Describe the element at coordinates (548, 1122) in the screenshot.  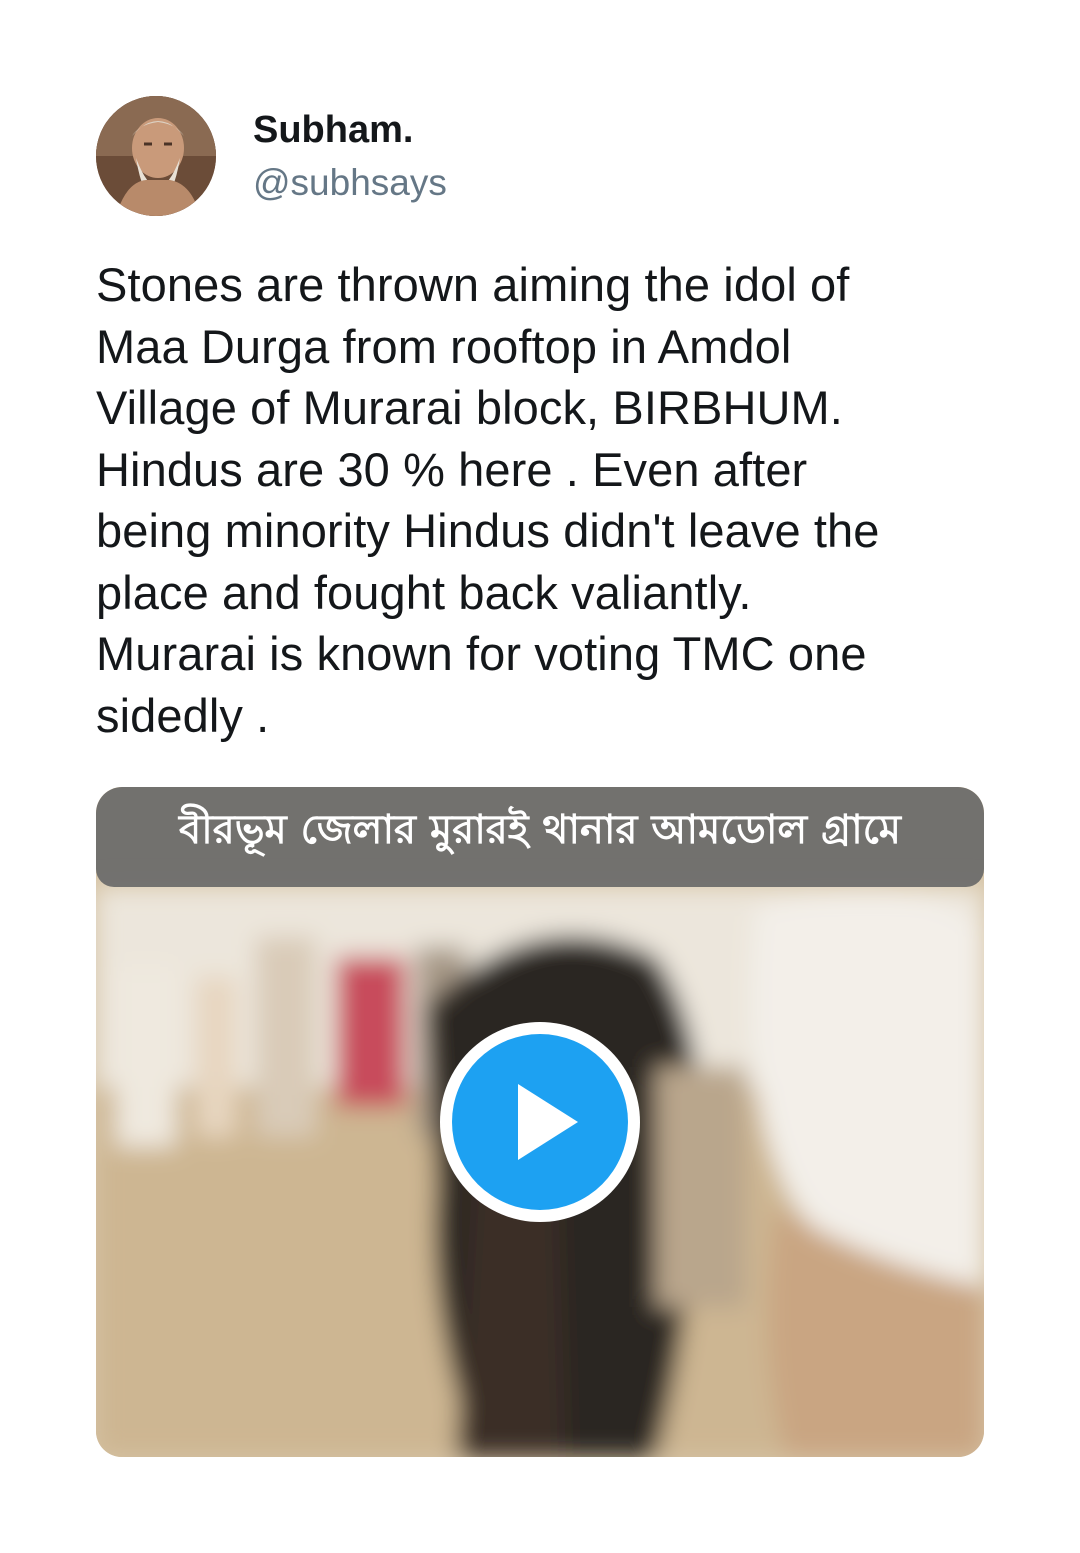
I see `play-icon` at that location.